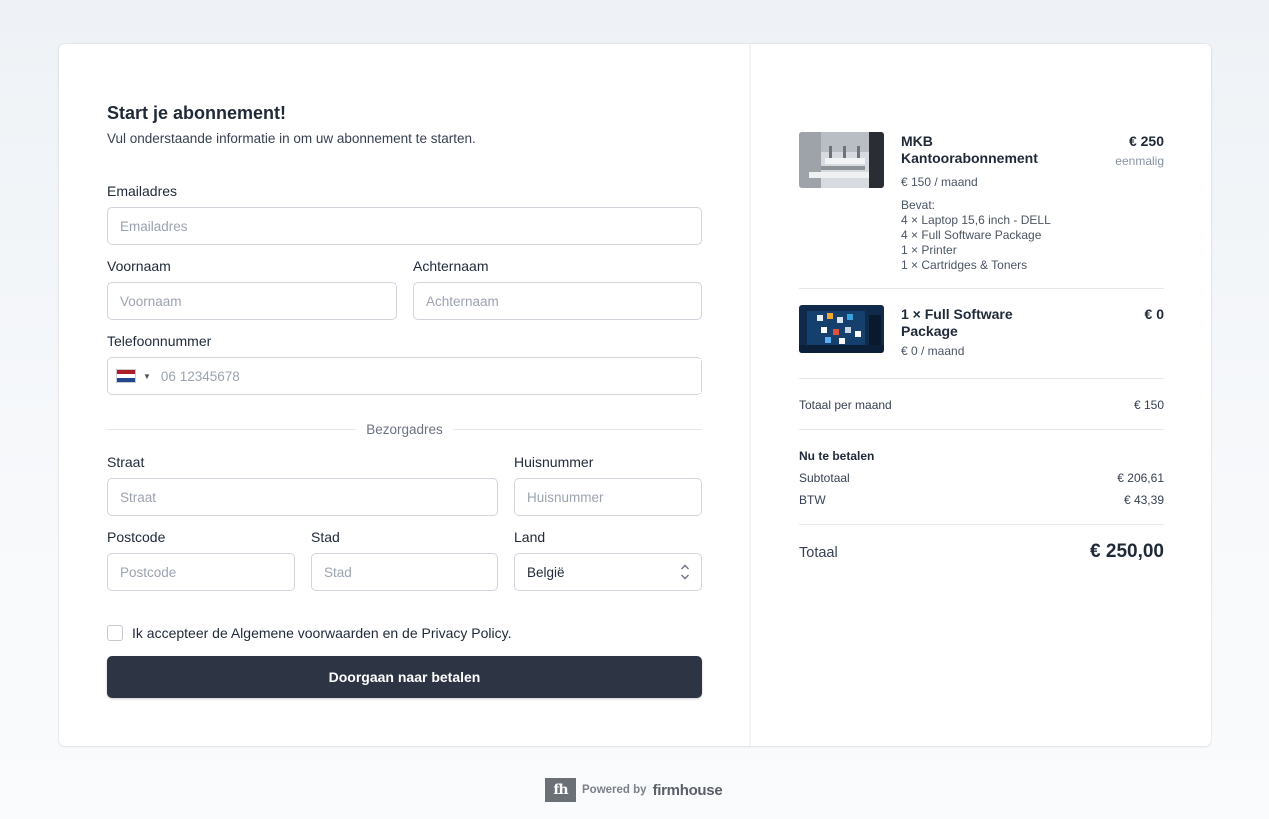 The height and width of the screenshot is (819, 1269). What do you see at coordinates (929, 250) in the screenshot?
I see `item-contents-line: 1 × Printer` at bounding box center [929, 250].